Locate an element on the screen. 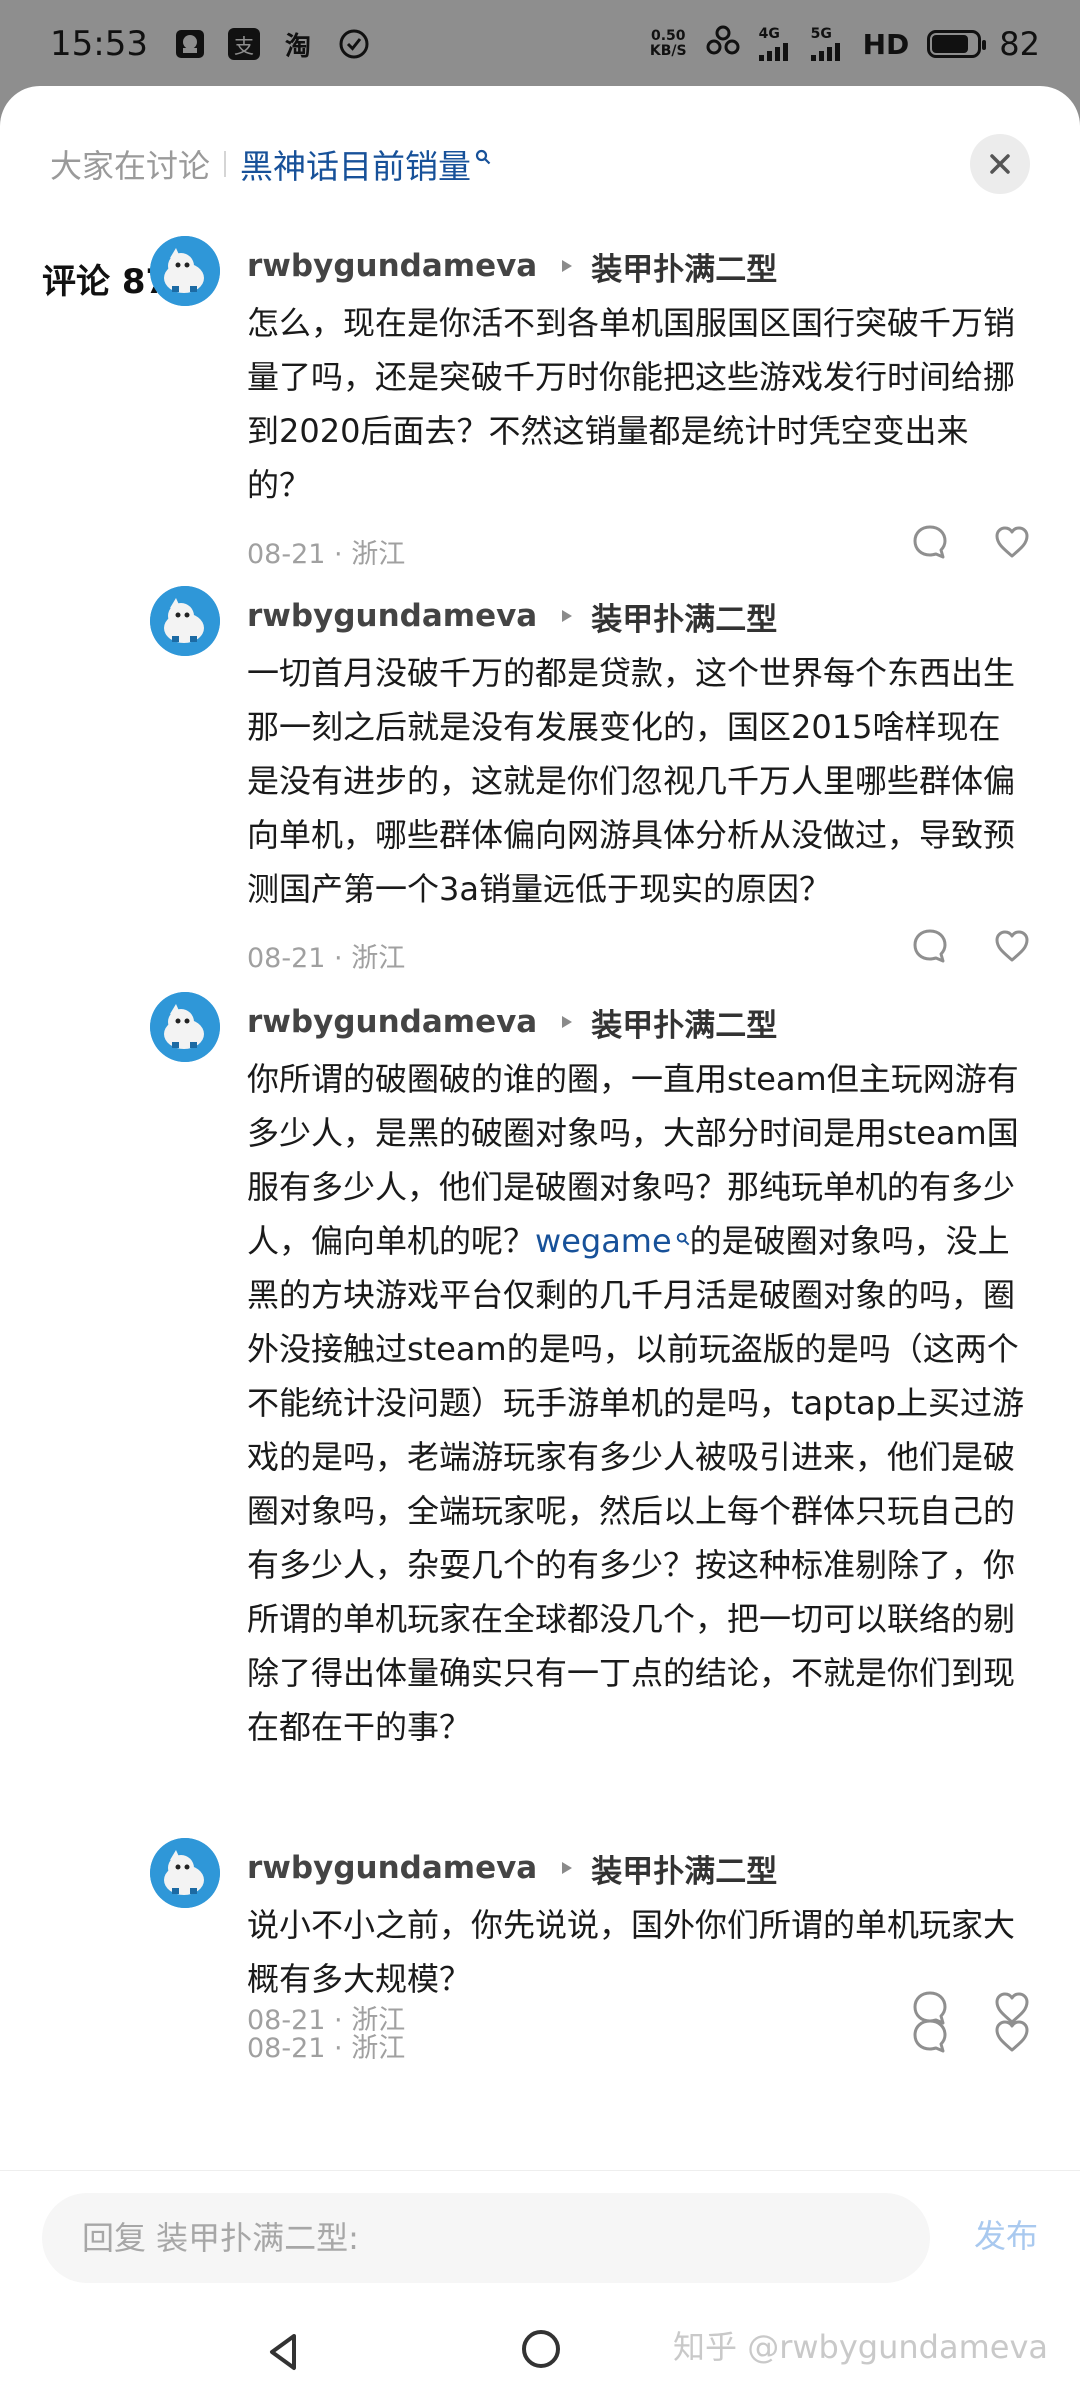  nav-home-icon is located at coordinates (541, 2349).